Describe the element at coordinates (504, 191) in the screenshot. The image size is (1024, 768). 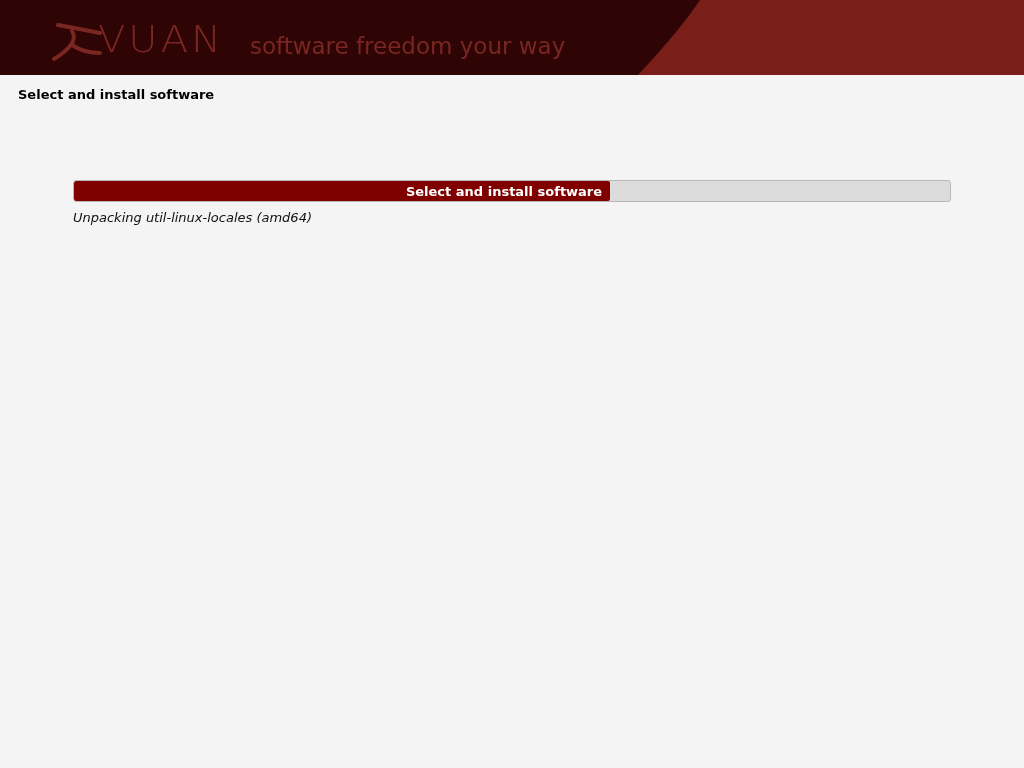
I see `progress-label: Select and install software` at that location.